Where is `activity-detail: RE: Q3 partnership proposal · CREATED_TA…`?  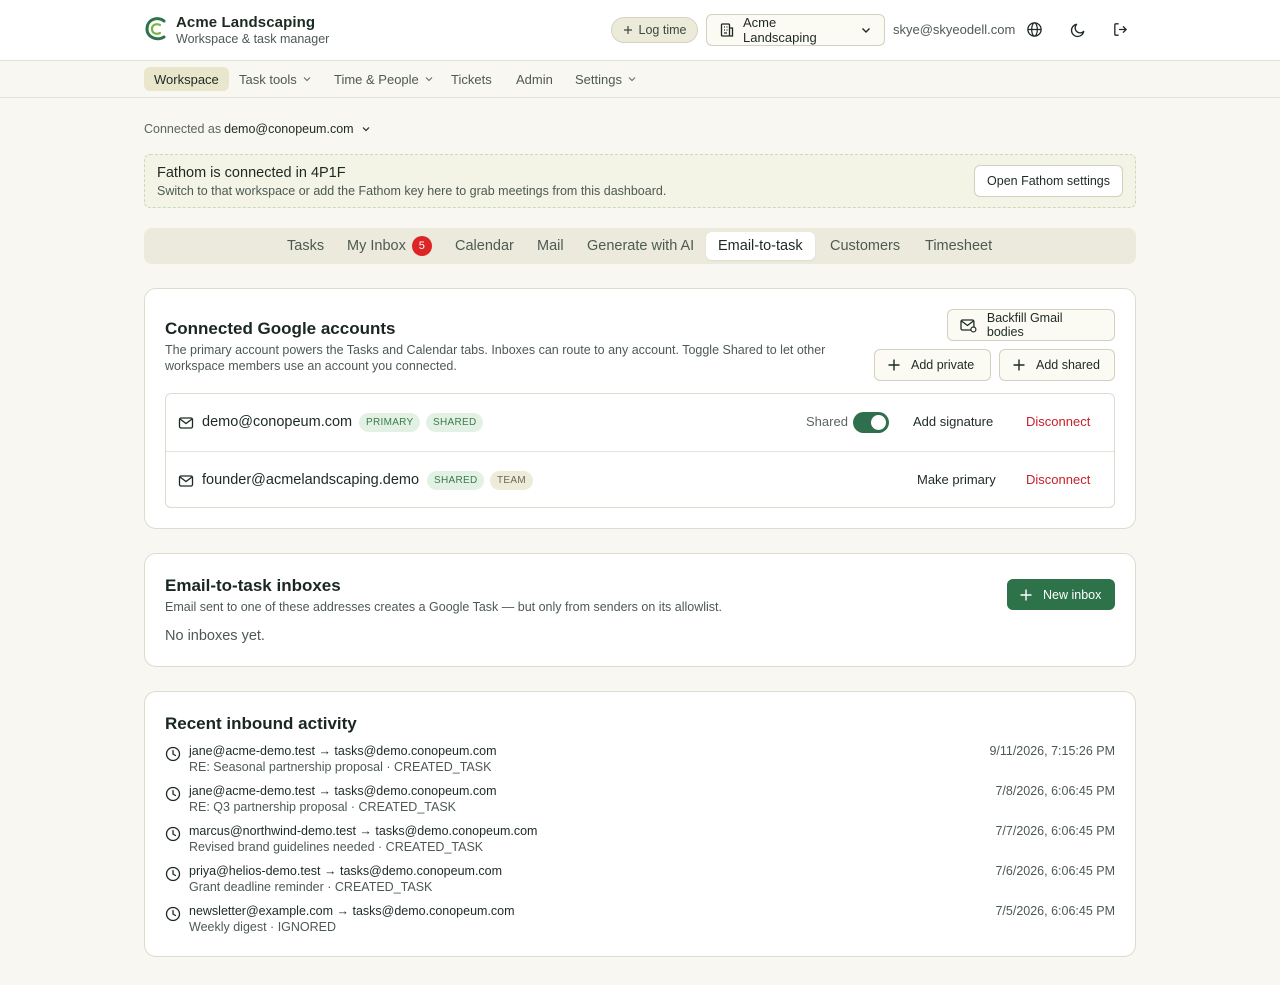
activity-detail: RE: Q3 partnership proposal · CREATED_TA… is located at coordinates (322, 807).